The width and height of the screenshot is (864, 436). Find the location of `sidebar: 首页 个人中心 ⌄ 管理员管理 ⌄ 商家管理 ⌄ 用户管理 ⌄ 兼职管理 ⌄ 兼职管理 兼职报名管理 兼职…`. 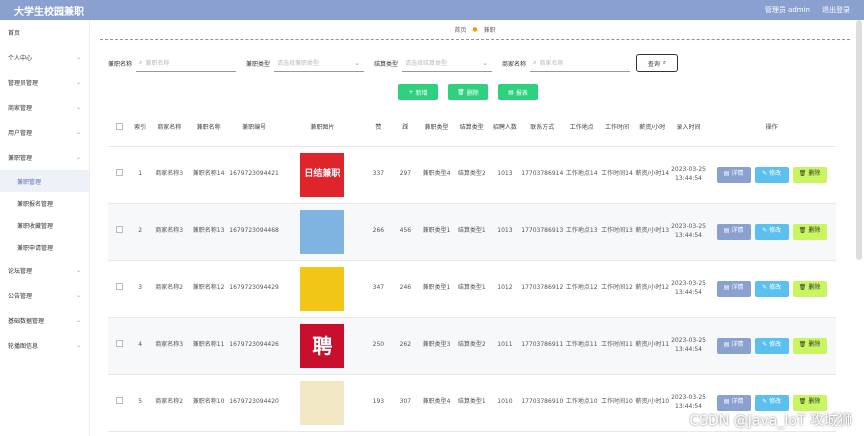

sidebar: 首页 个人中心 ⌄ 管理员管理 ⌄ 商家管理 ⌄ 用户管理 ⌄ 兼职管理 ⌄ 兼职管理 兼职报名管理 兼职… is located at coordinates (45, 228).